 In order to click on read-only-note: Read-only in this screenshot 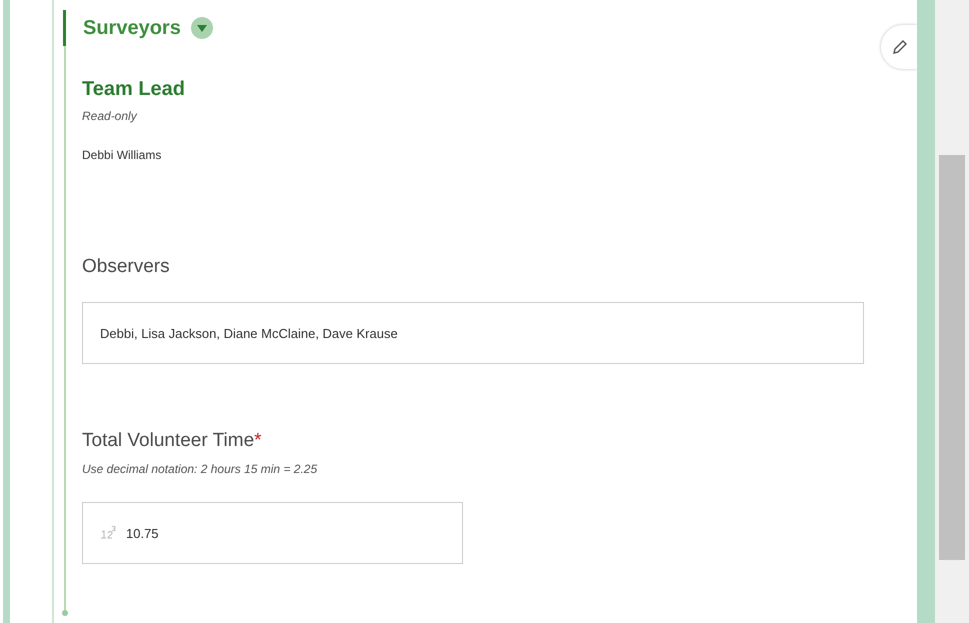, I will do `click(110, 116)`.